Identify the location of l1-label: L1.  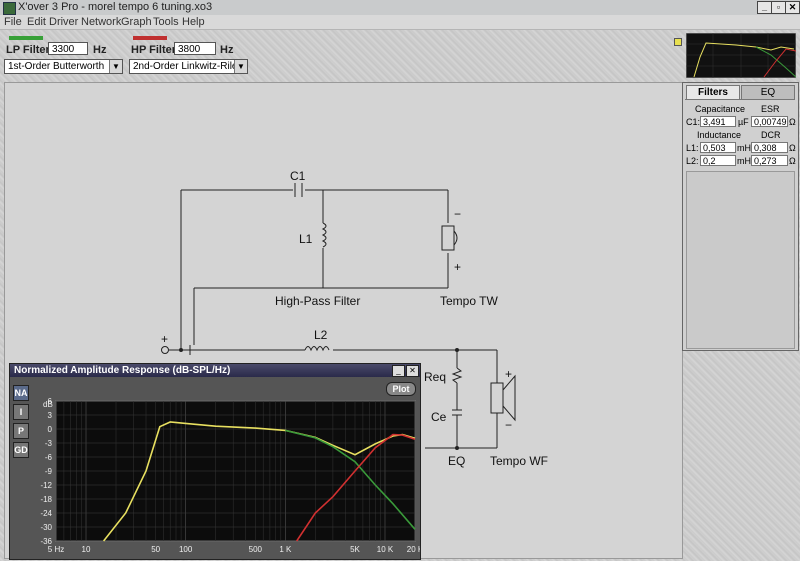
(306, 239).